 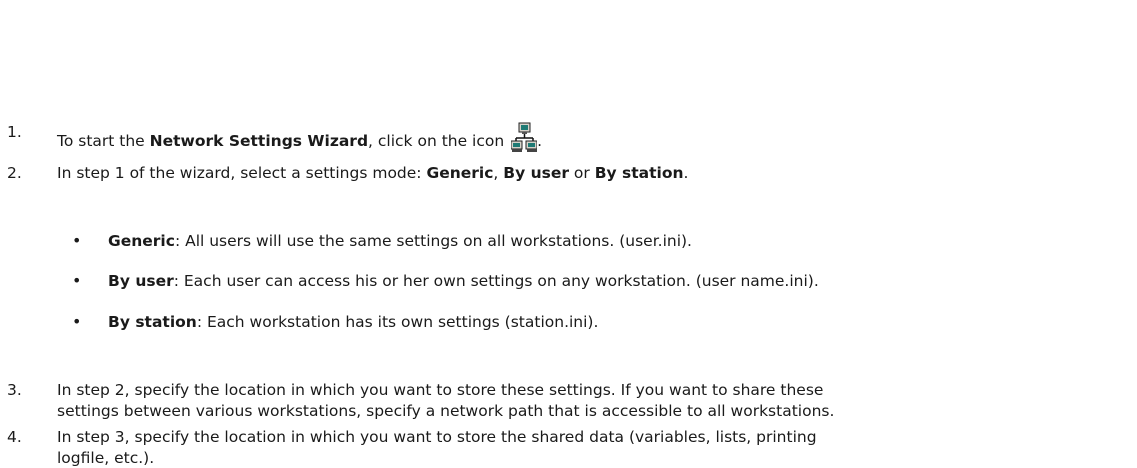 What do you see at coordinates (14, 390) in the screenshot?
I see `step-number: 3.` at bounding box center [14, 390].